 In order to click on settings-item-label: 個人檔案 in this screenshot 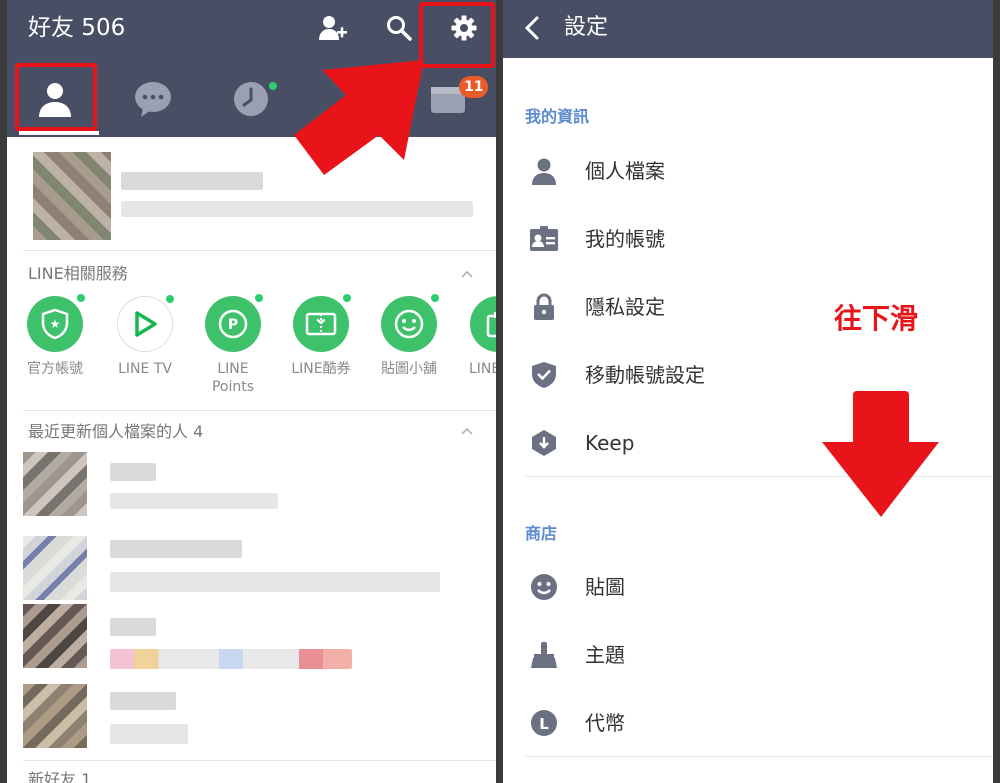, I will do `click(625, 171)`.